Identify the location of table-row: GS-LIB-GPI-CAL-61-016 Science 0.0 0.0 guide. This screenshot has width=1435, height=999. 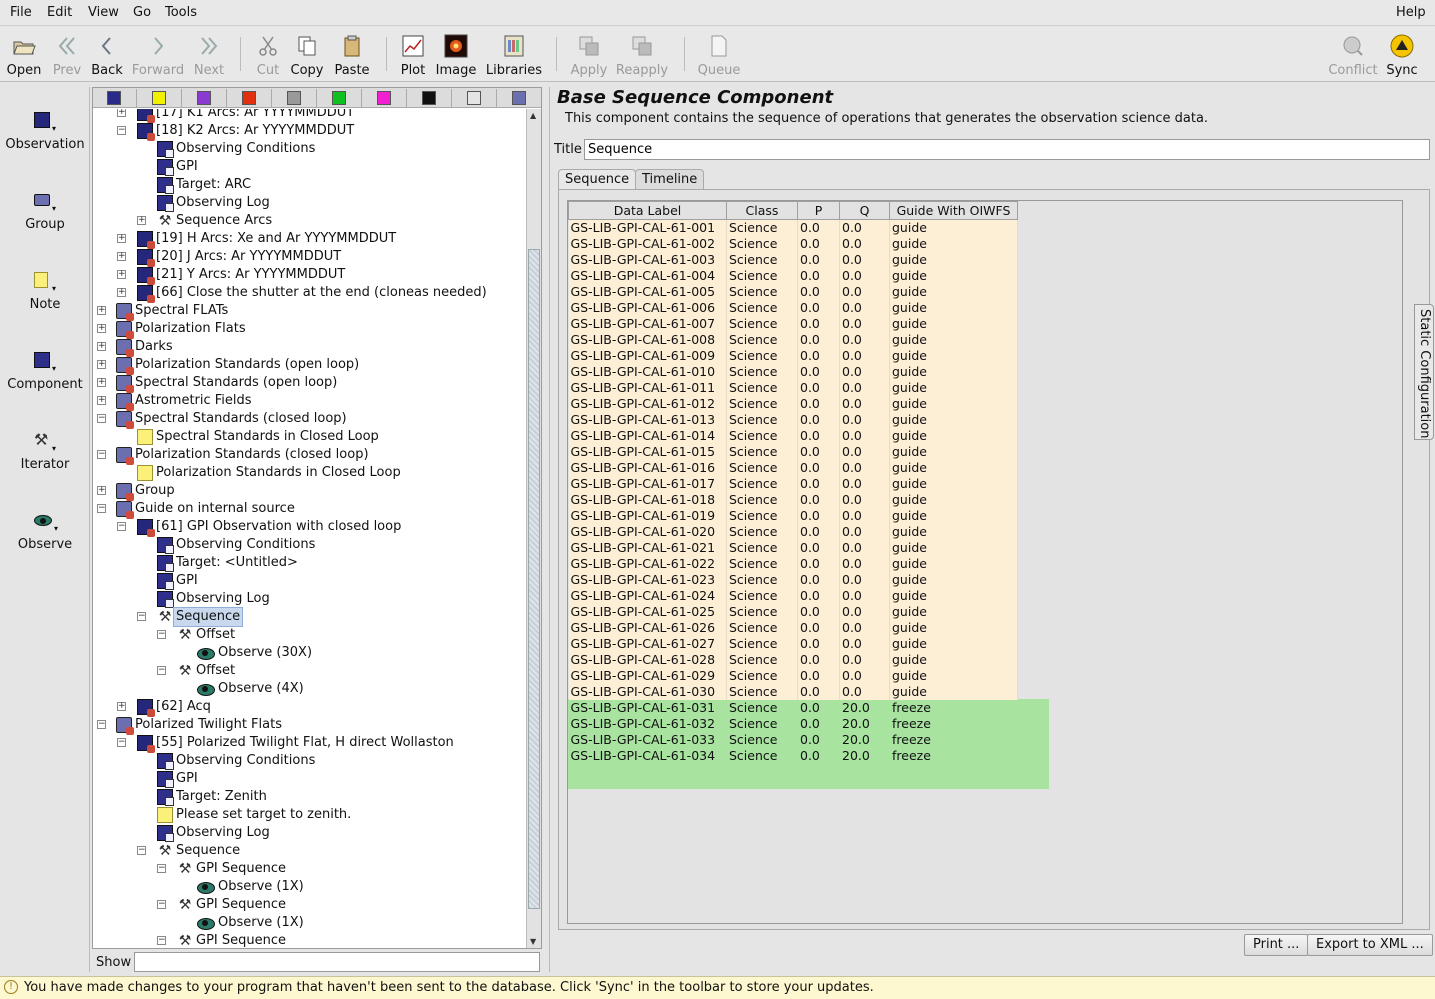
(793, 467).